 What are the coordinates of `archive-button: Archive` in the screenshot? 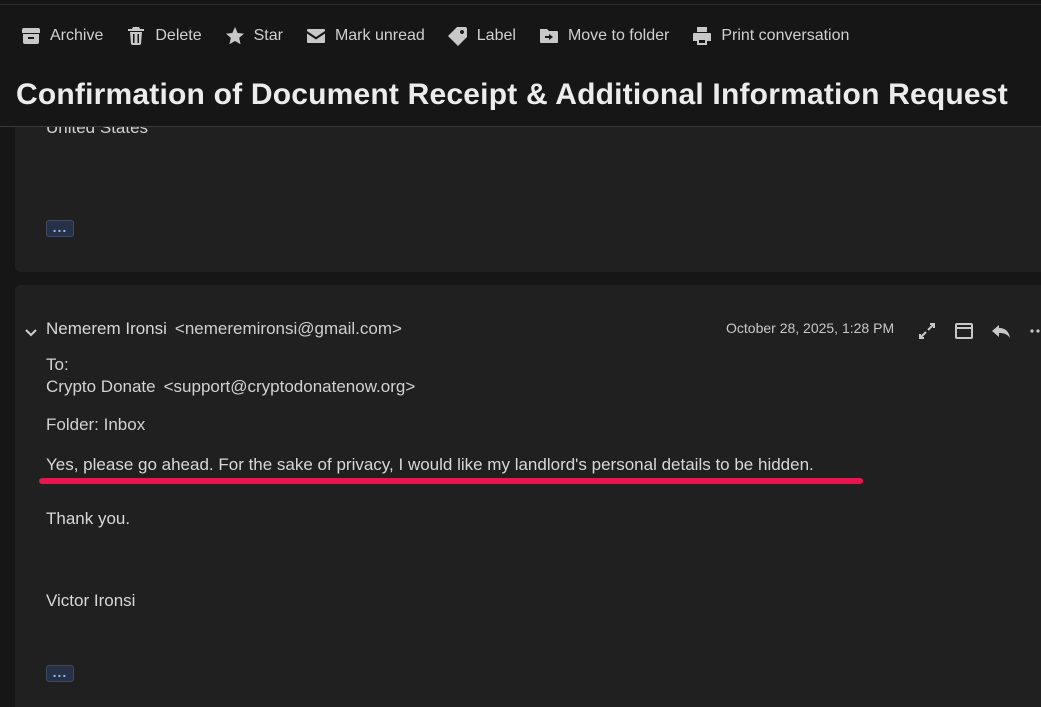 It's located at (61, 36).